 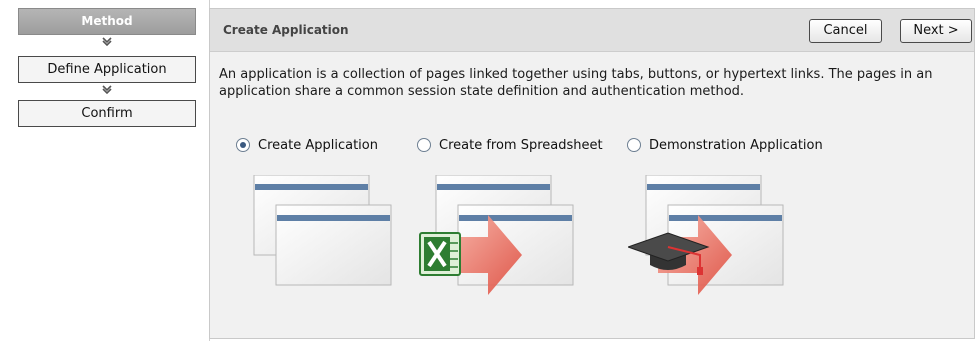 I want to click on step-method: Method, so click(x=107, y=21).